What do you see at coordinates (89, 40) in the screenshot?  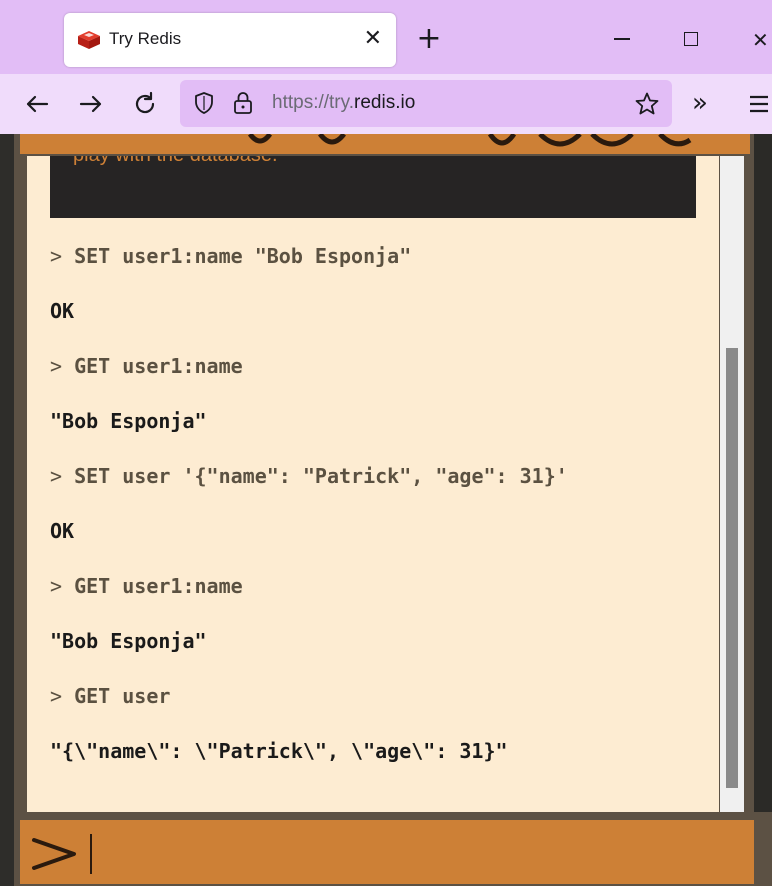 I see `redis-logo-icon` at bounding box center [89, 40].